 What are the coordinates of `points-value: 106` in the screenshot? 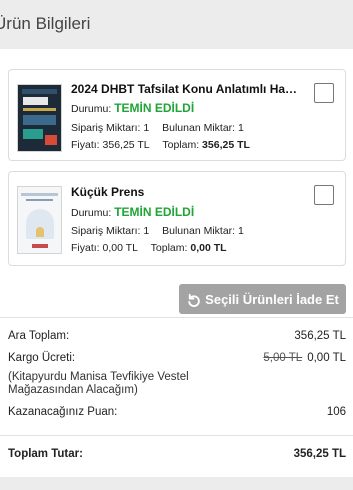 It's located at (336, 412).